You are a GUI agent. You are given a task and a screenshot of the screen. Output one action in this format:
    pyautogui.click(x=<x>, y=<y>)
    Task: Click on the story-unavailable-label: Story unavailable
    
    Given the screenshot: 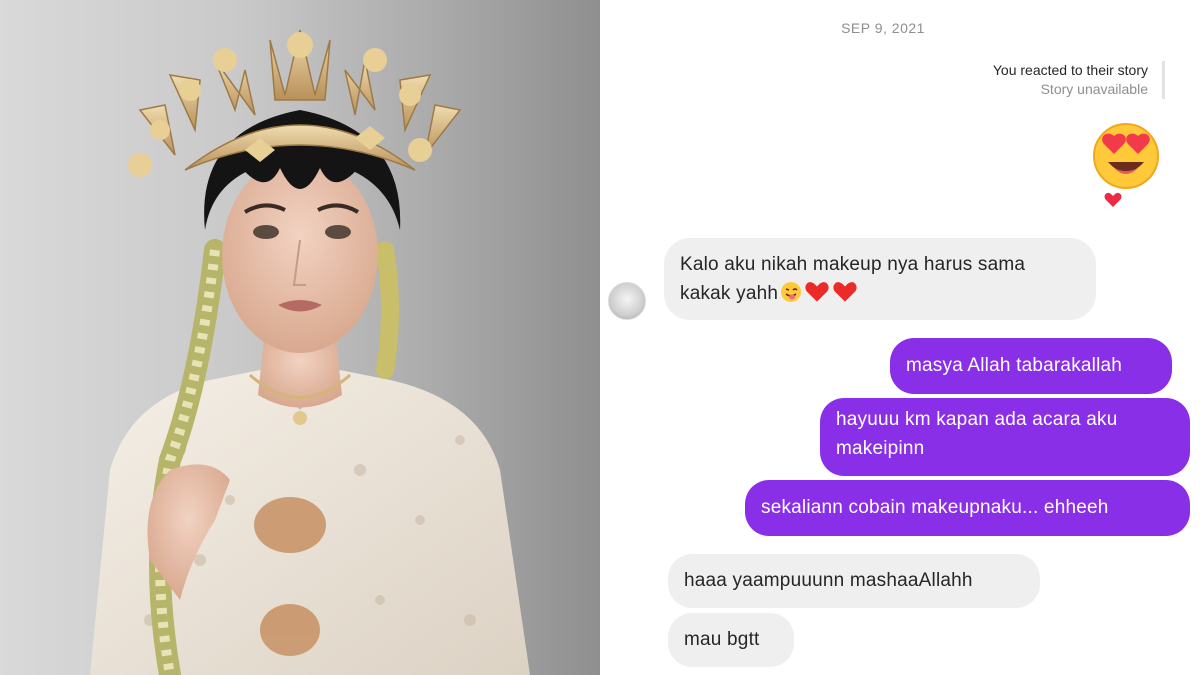 What is the action you would take?
    pyautogui.click(x=1094, y=89)
    